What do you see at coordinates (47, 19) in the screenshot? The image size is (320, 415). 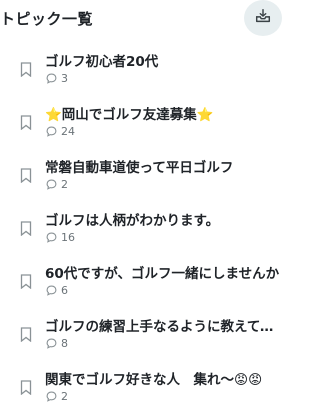 I see `page-title: トピック一覧` at bounding box center [47, 19].